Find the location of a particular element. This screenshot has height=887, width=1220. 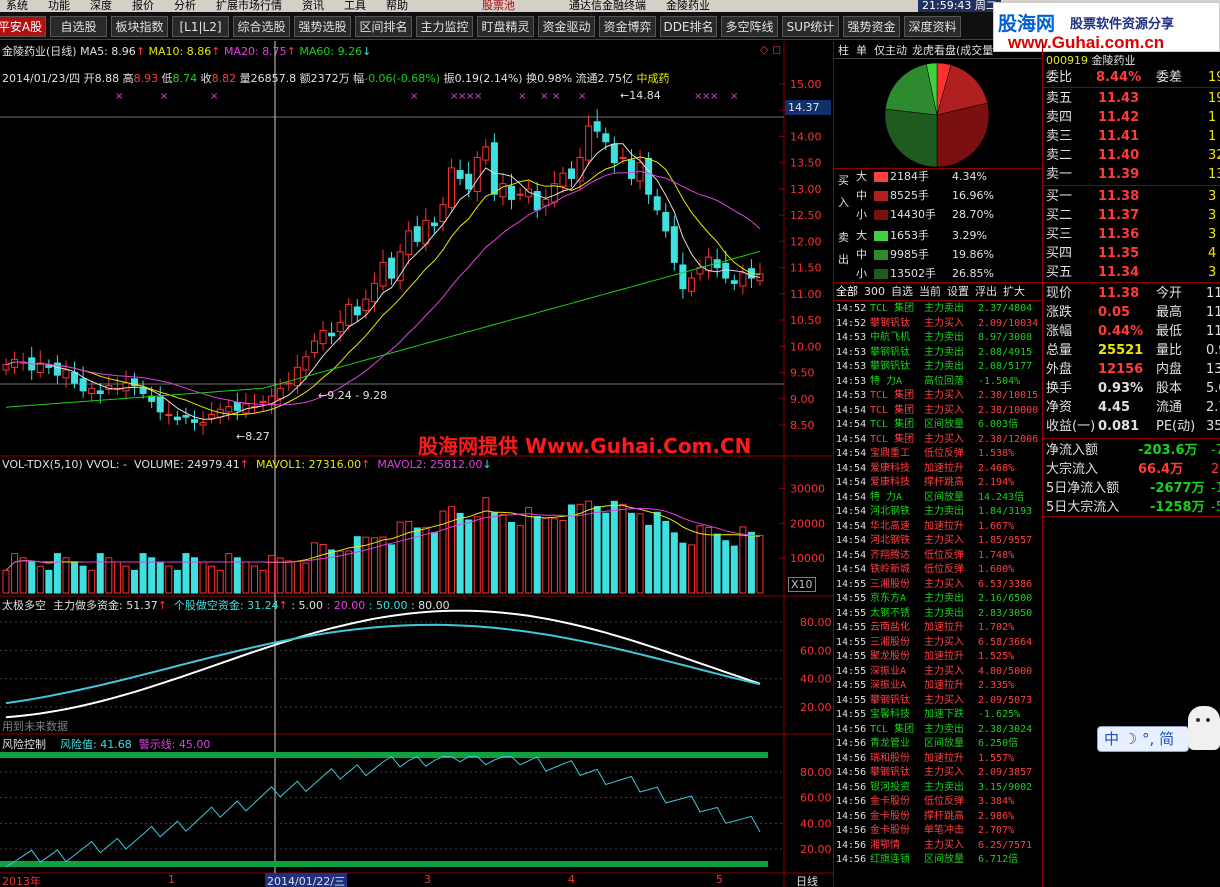

tick-row: 14:53 TCL 集团 主力买入 2.38/10015 is located at coordinates (939, 396).